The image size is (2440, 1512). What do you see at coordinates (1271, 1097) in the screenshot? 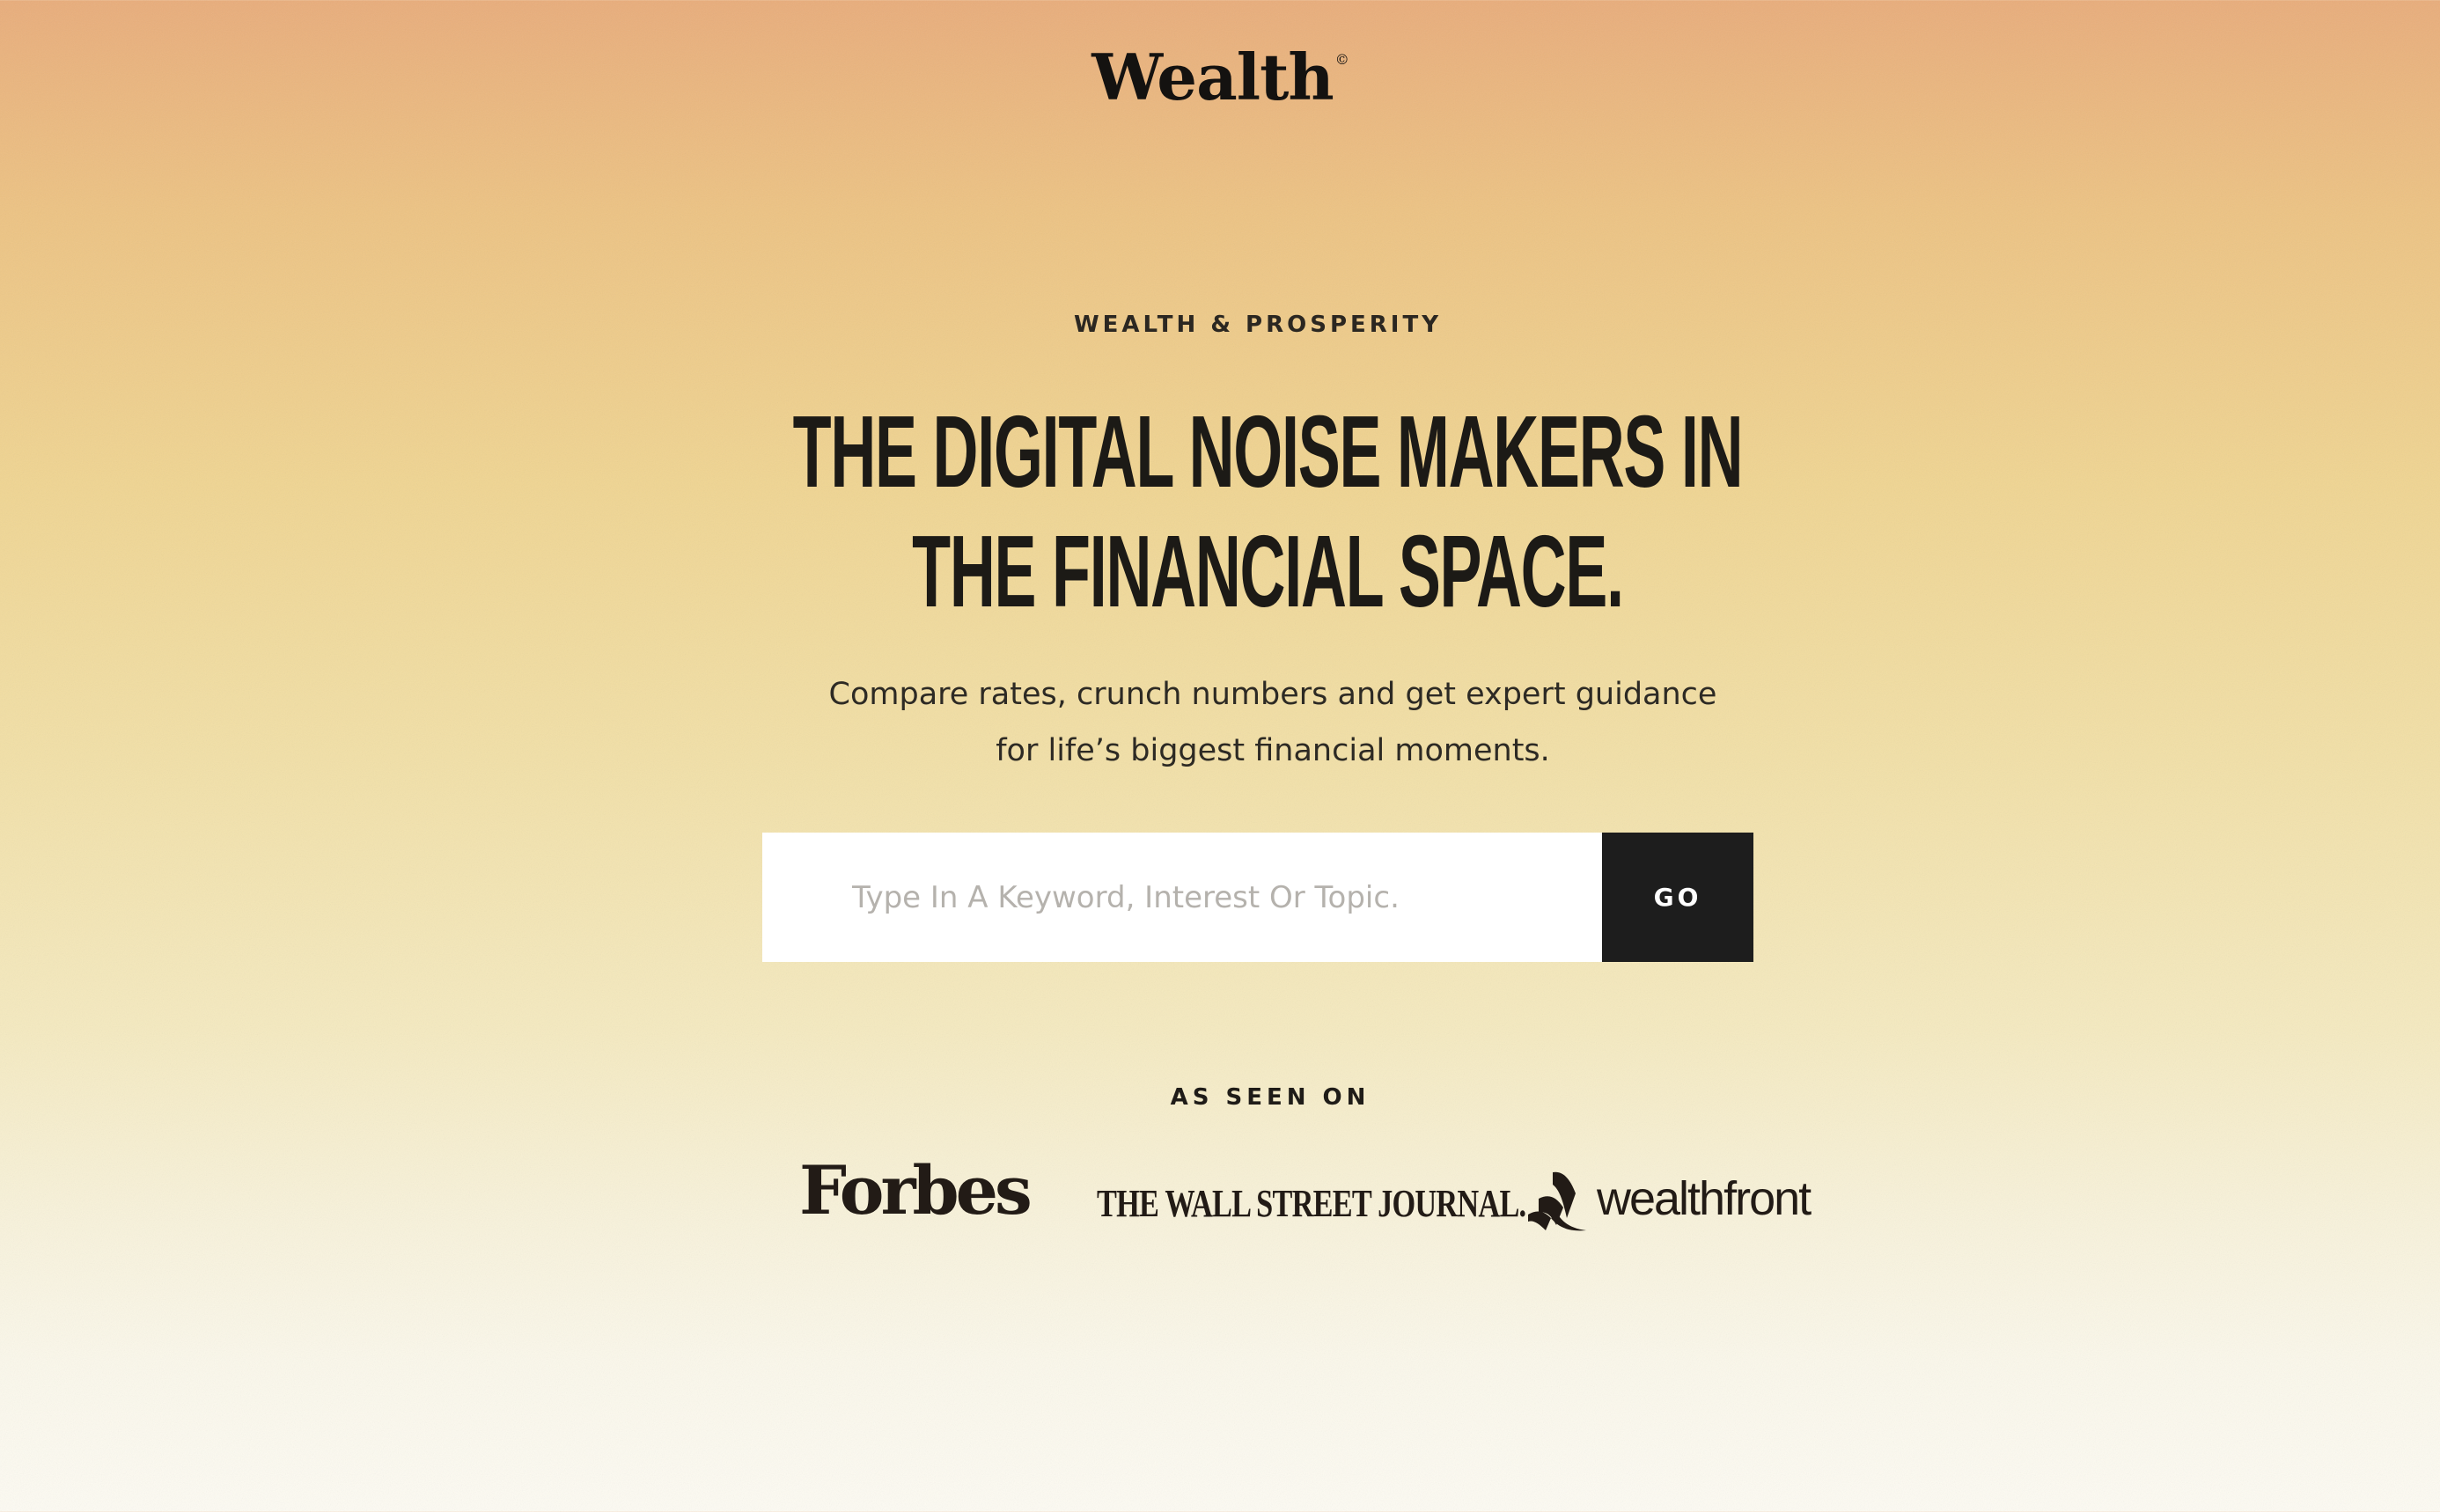
I see `as-seen-on-heading: AS SEEN ON` at bounding box center [1271, 1097].